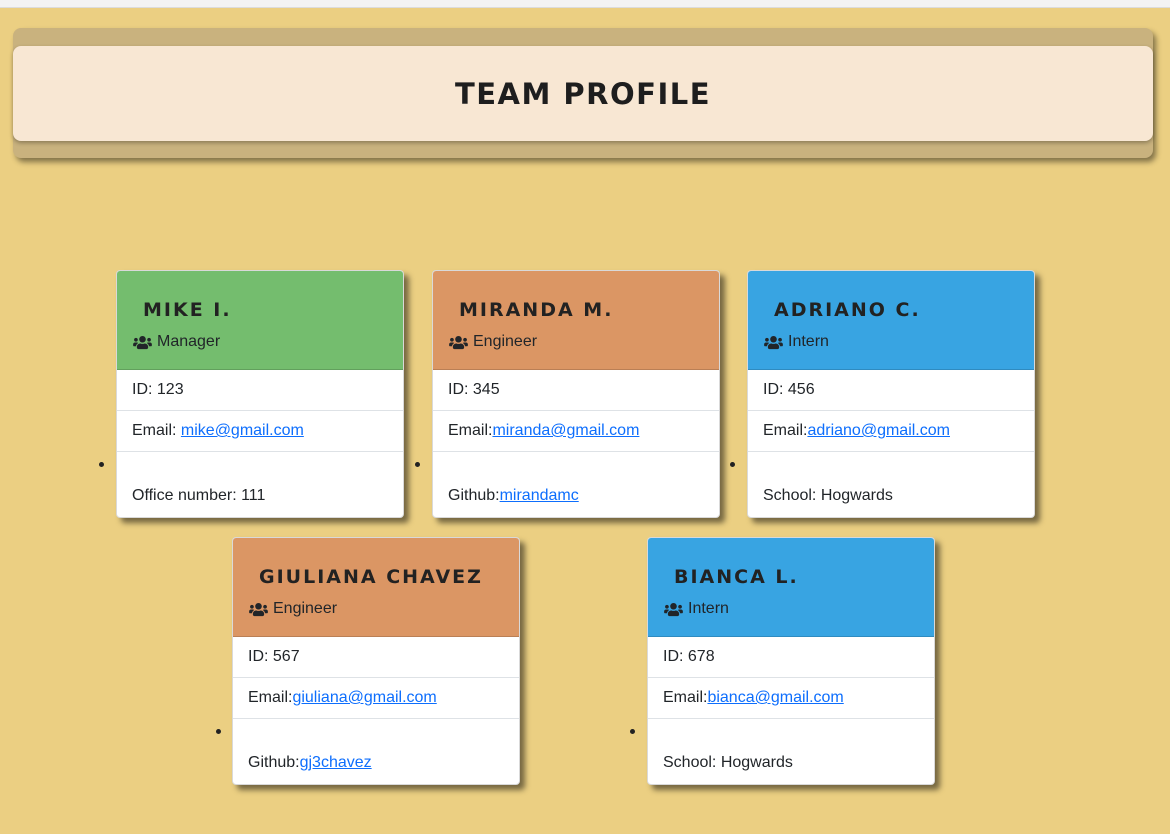 This screenshot has height=834, width=1170. Describe the element at coordinates (847, 310) in the screenshot. I see `employee-name: ADRIANO C.` at that location.